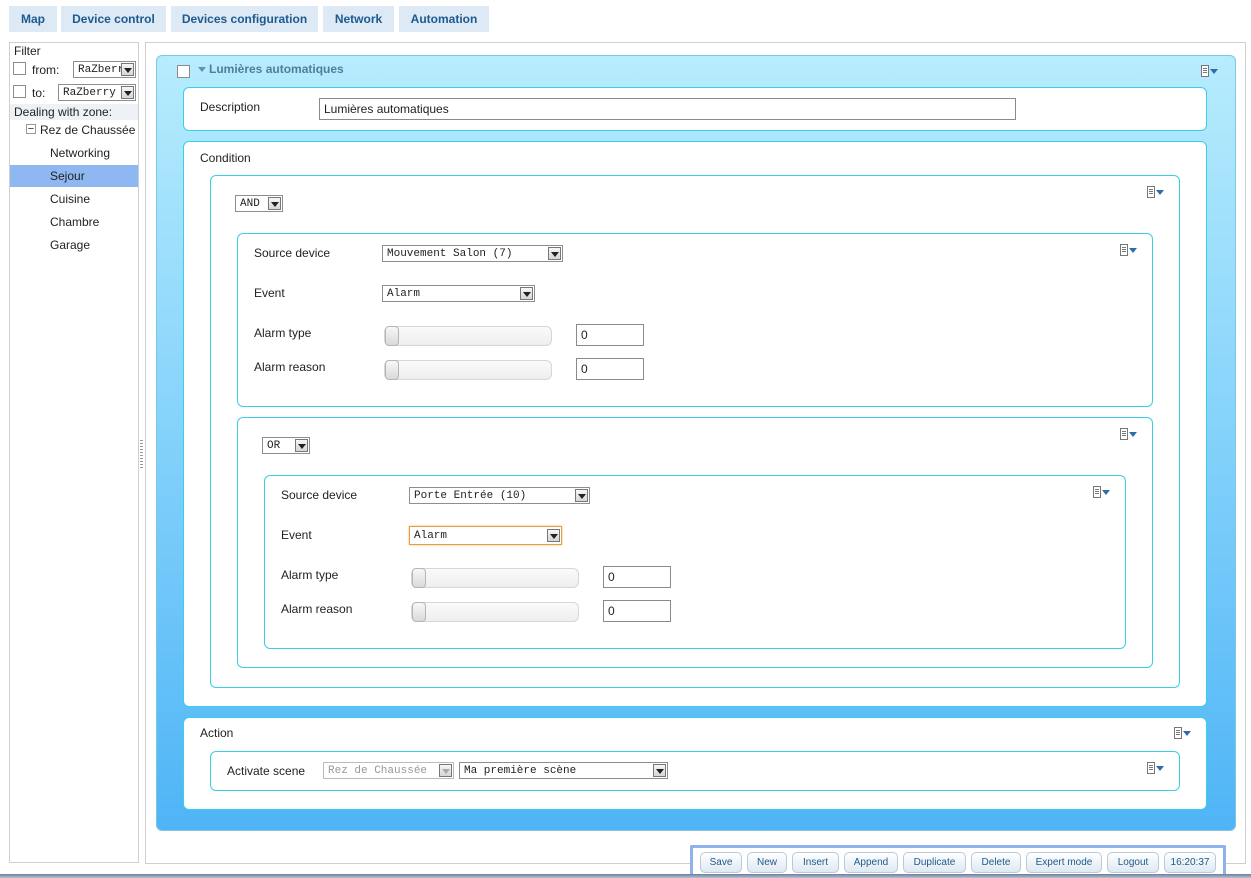  I want to click on activate-scene-label: Activate scene, so click(266, 771).